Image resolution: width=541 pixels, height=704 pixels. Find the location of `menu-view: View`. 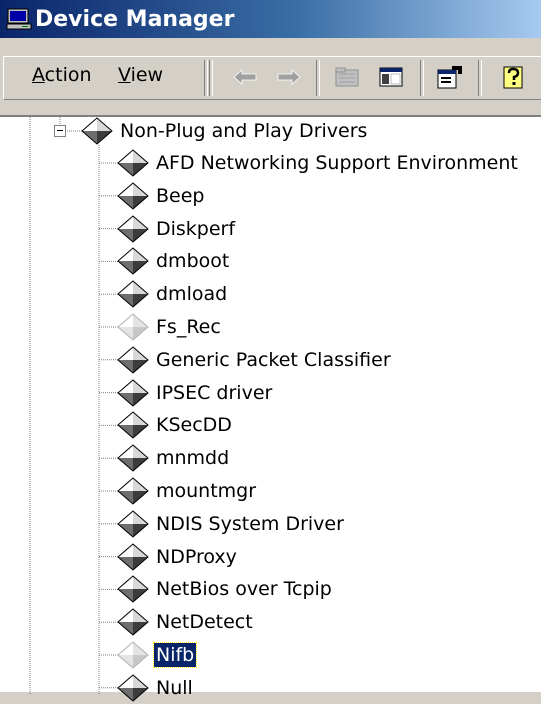

menu-view: View is located at coordinates (140, 75).